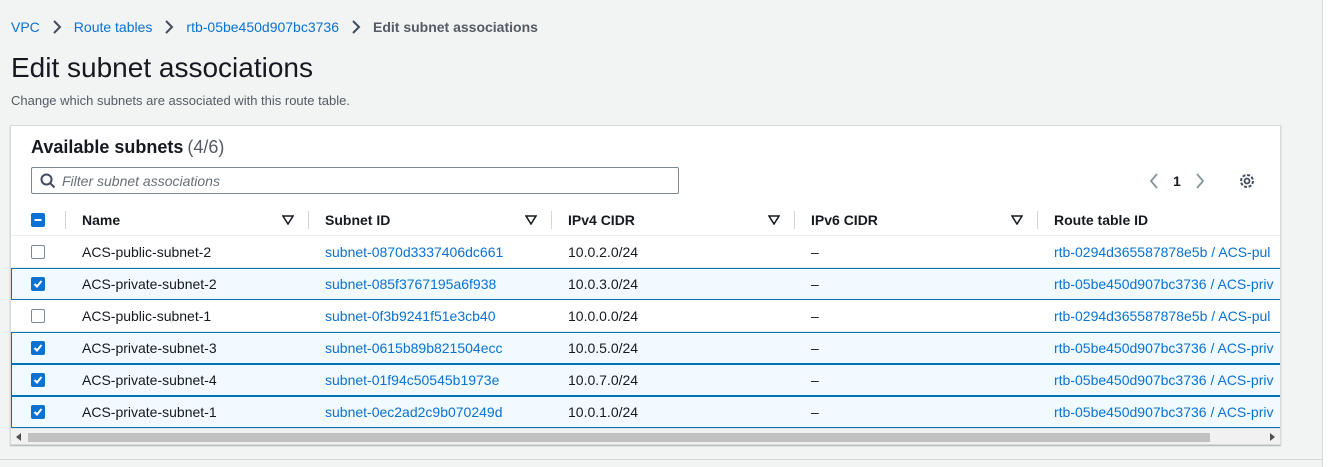 This screenshot has width=1337, height=467. I want to click on panel-title: Available subnets (4/6), so click(127, 147).